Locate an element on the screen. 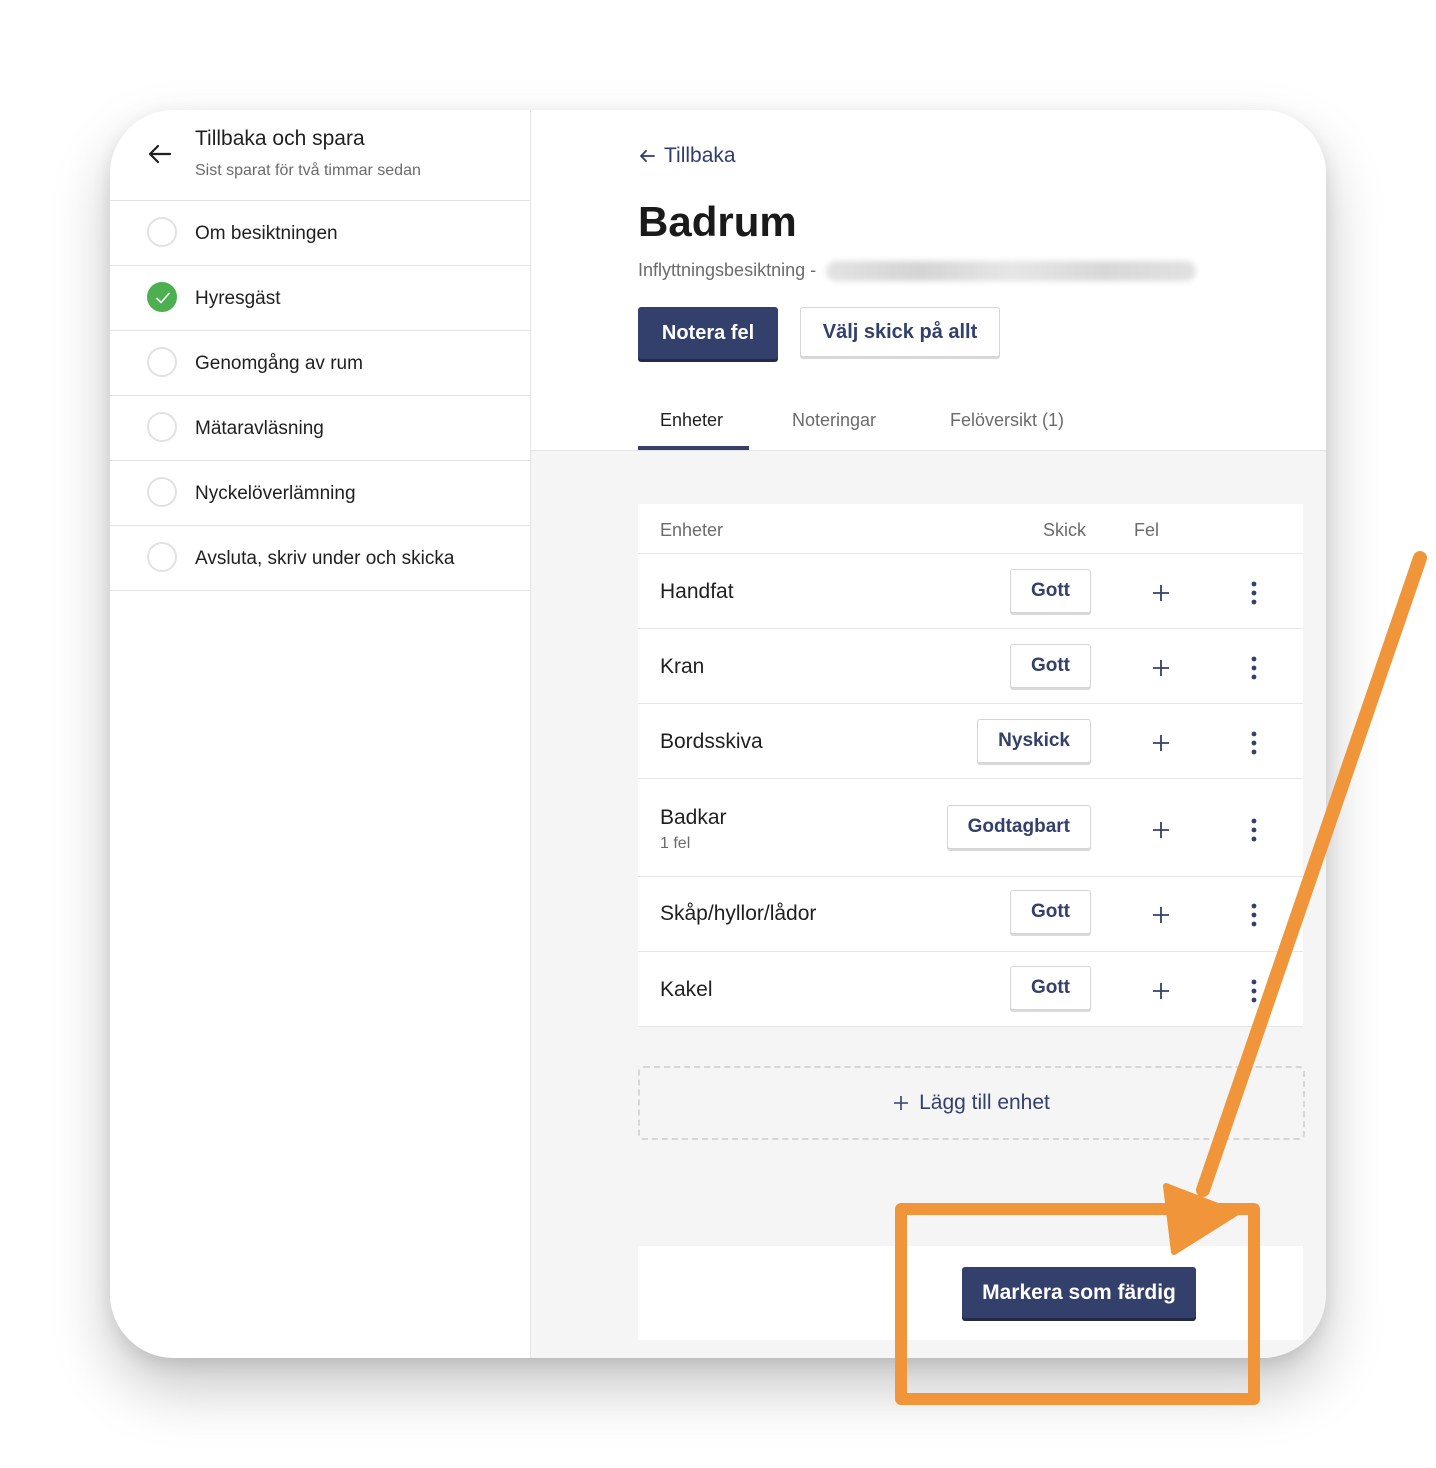  step-label: Nyckelöverlämning is located at coordinates (275, 493).